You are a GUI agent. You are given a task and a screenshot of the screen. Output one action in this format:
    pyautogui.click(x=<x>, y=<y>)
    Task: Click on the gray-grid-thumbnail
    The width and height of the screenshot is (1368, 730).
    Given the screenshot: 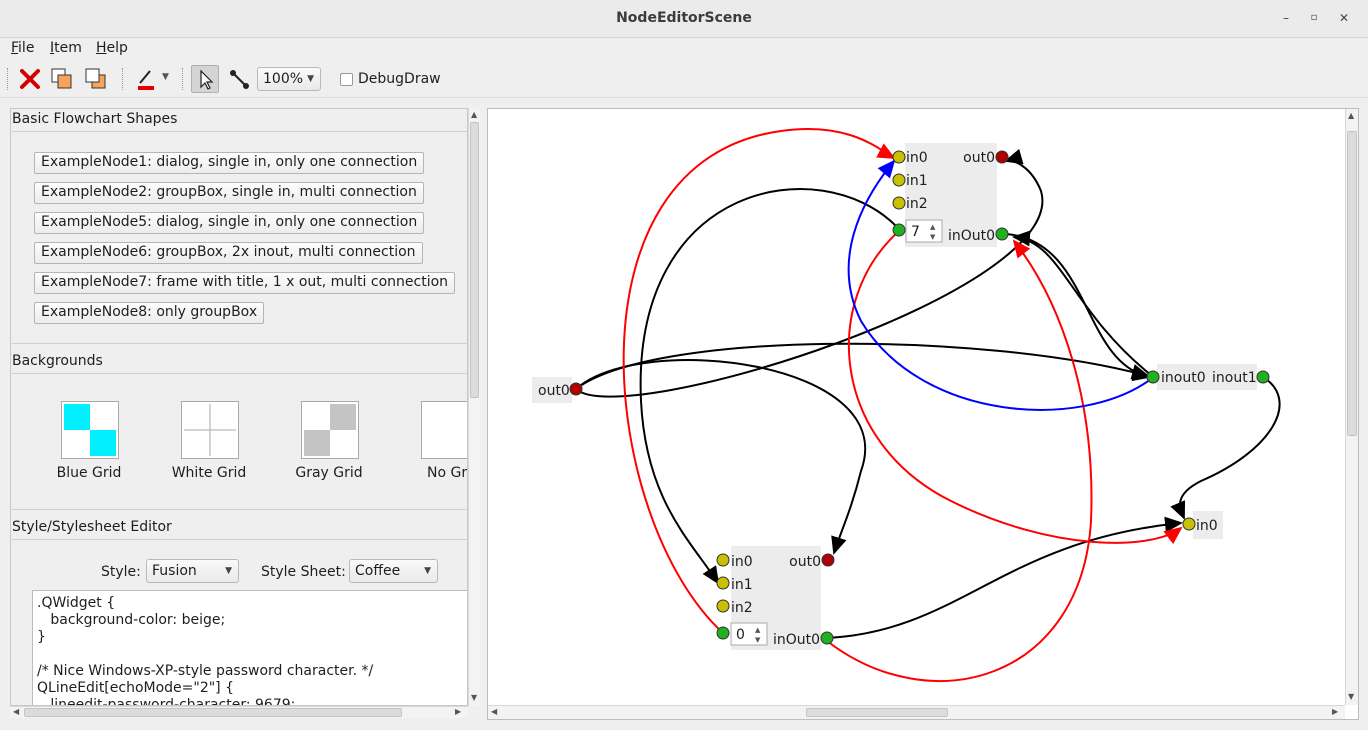 What is the action you would take?
    pyautogui.click(x=330, y=430)
    